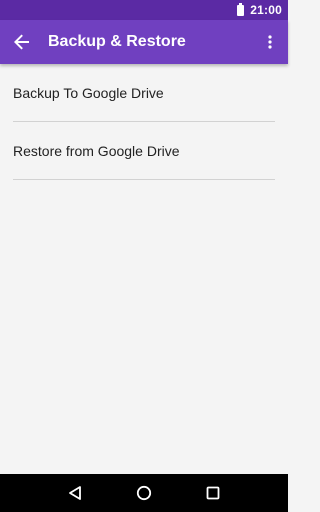 The height and width of the screenshot is (512, 320). I want to click on restore-from-google-drive-item: Restore from Google Drive, so click(144, 151).